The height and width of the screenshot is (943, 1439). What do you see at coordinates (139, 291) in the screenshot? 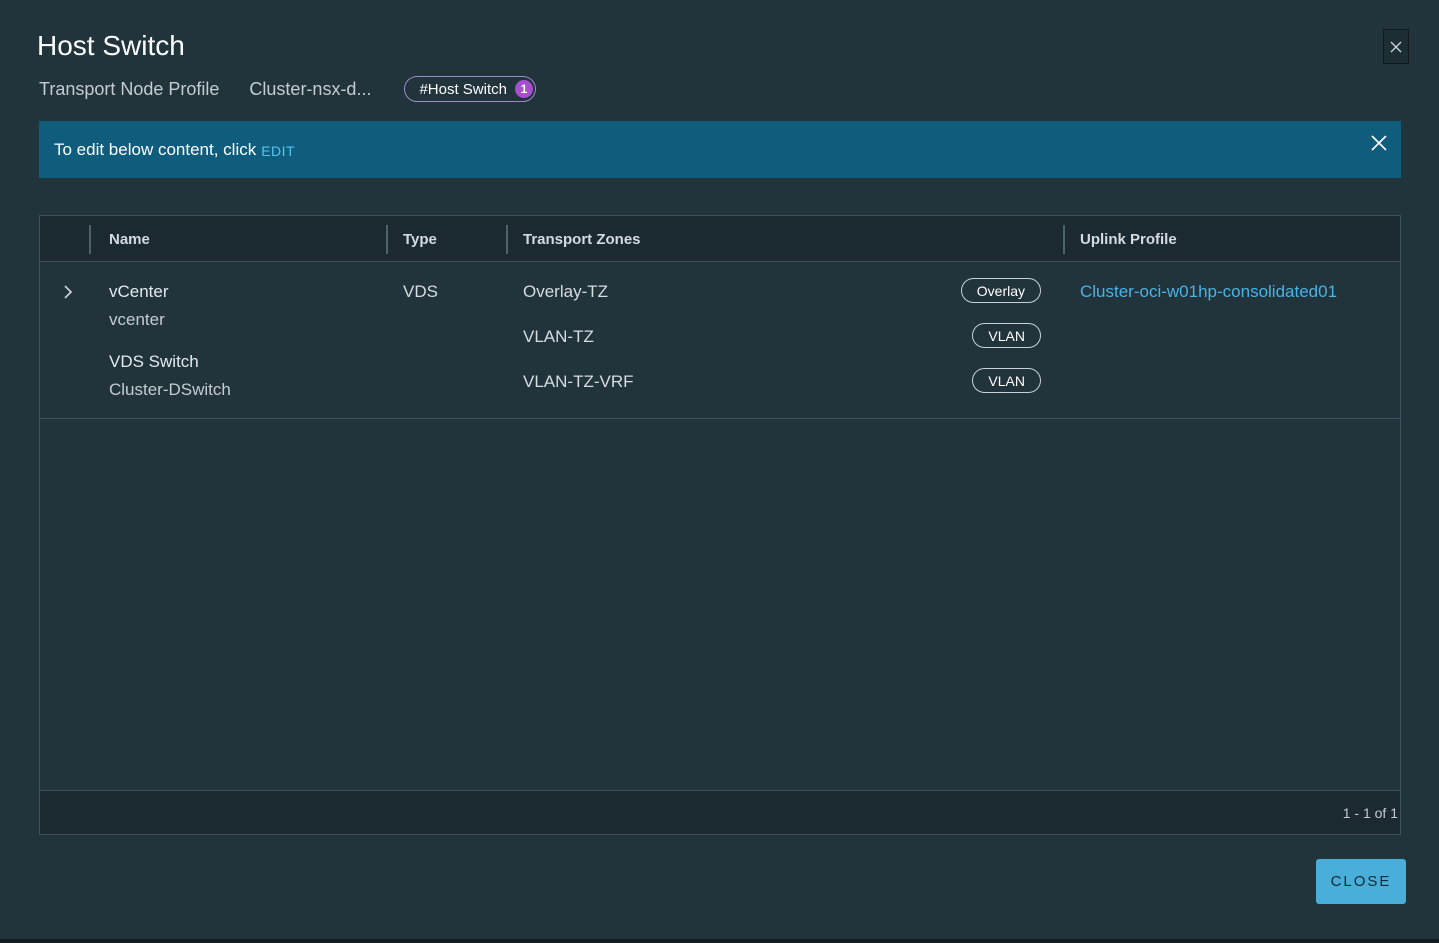
I see `name-label: vCenter` at bounding box center [139, 291].